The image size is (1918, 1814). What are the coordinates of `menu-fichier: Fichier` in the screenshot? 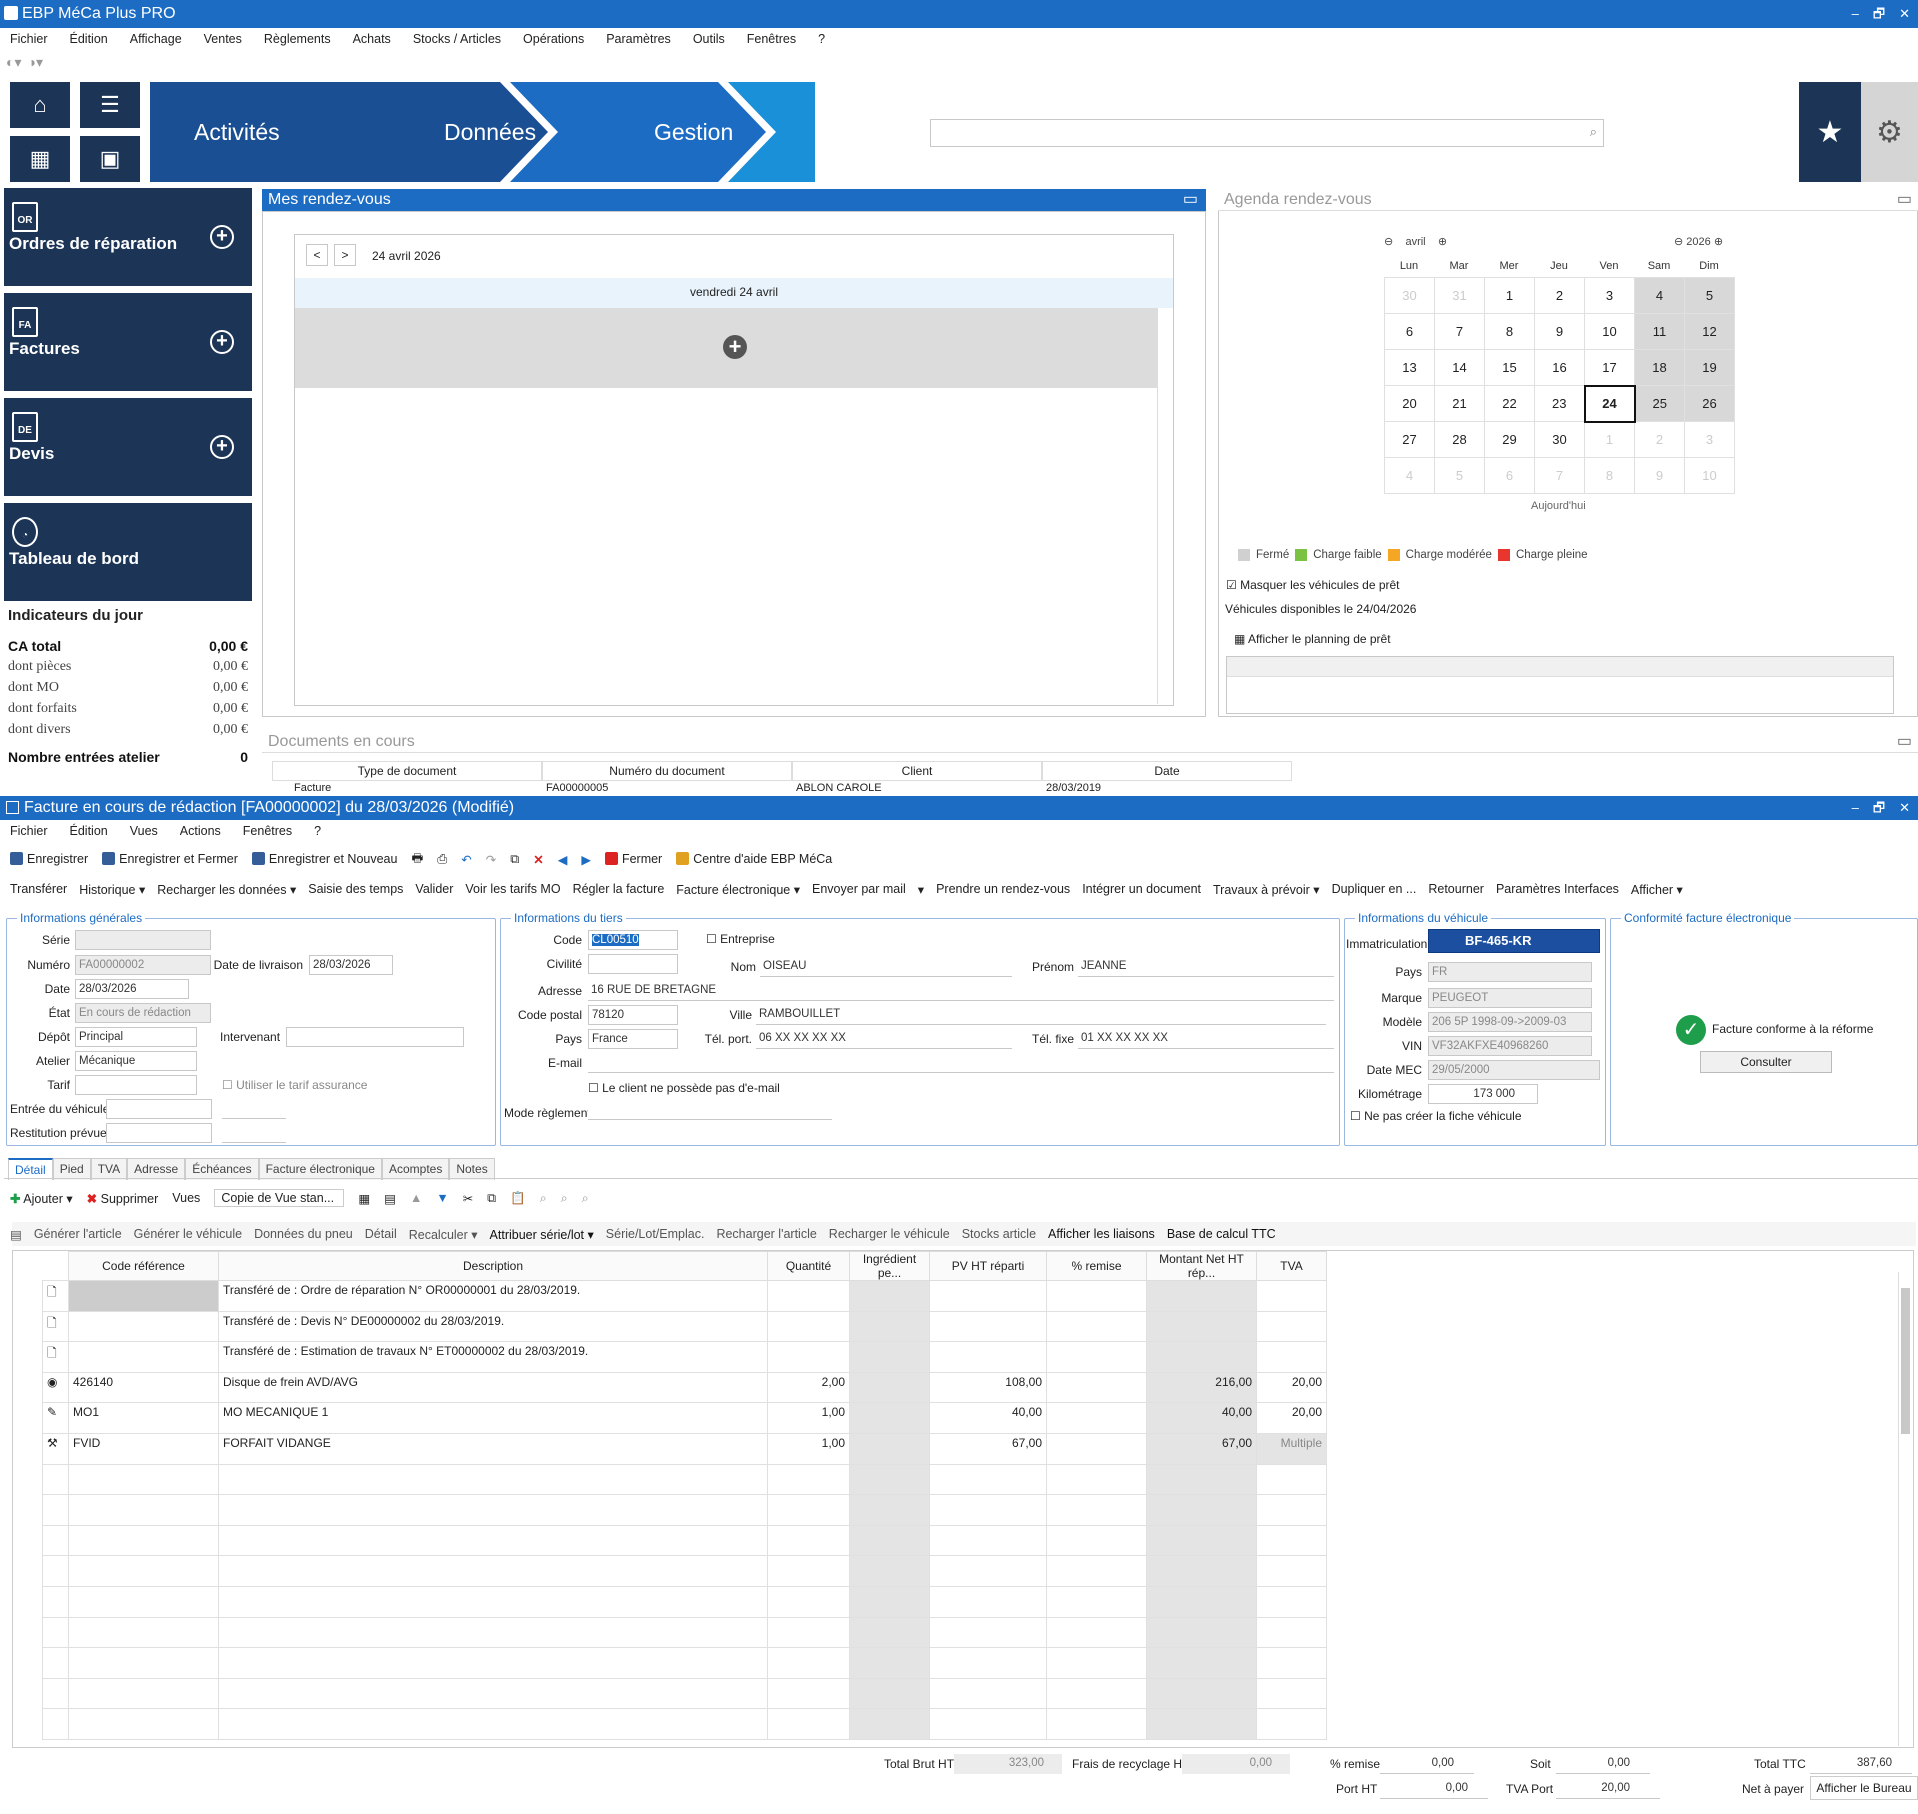 It's located at (29, 39).